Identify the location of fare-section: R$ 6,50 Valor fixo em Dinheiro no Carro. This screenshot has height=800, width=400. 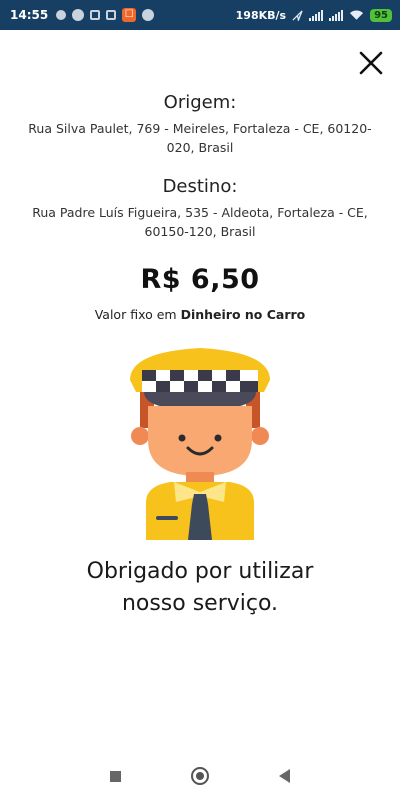
(200, 293).